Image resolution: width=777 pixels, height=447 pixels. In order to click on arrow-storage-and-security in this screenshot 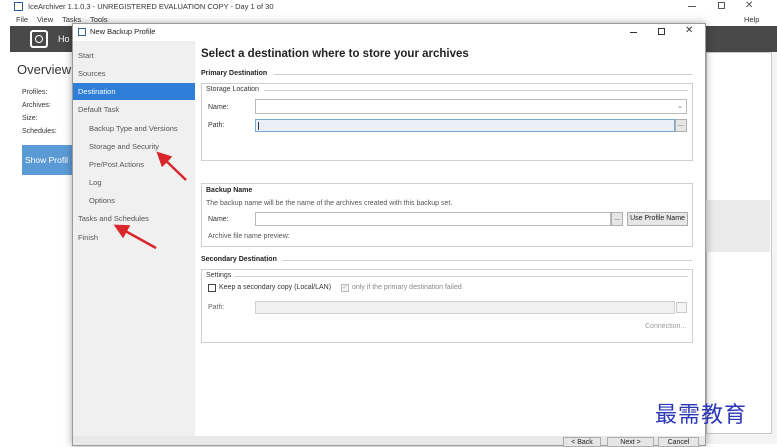, I will do `click(171, 166)`.